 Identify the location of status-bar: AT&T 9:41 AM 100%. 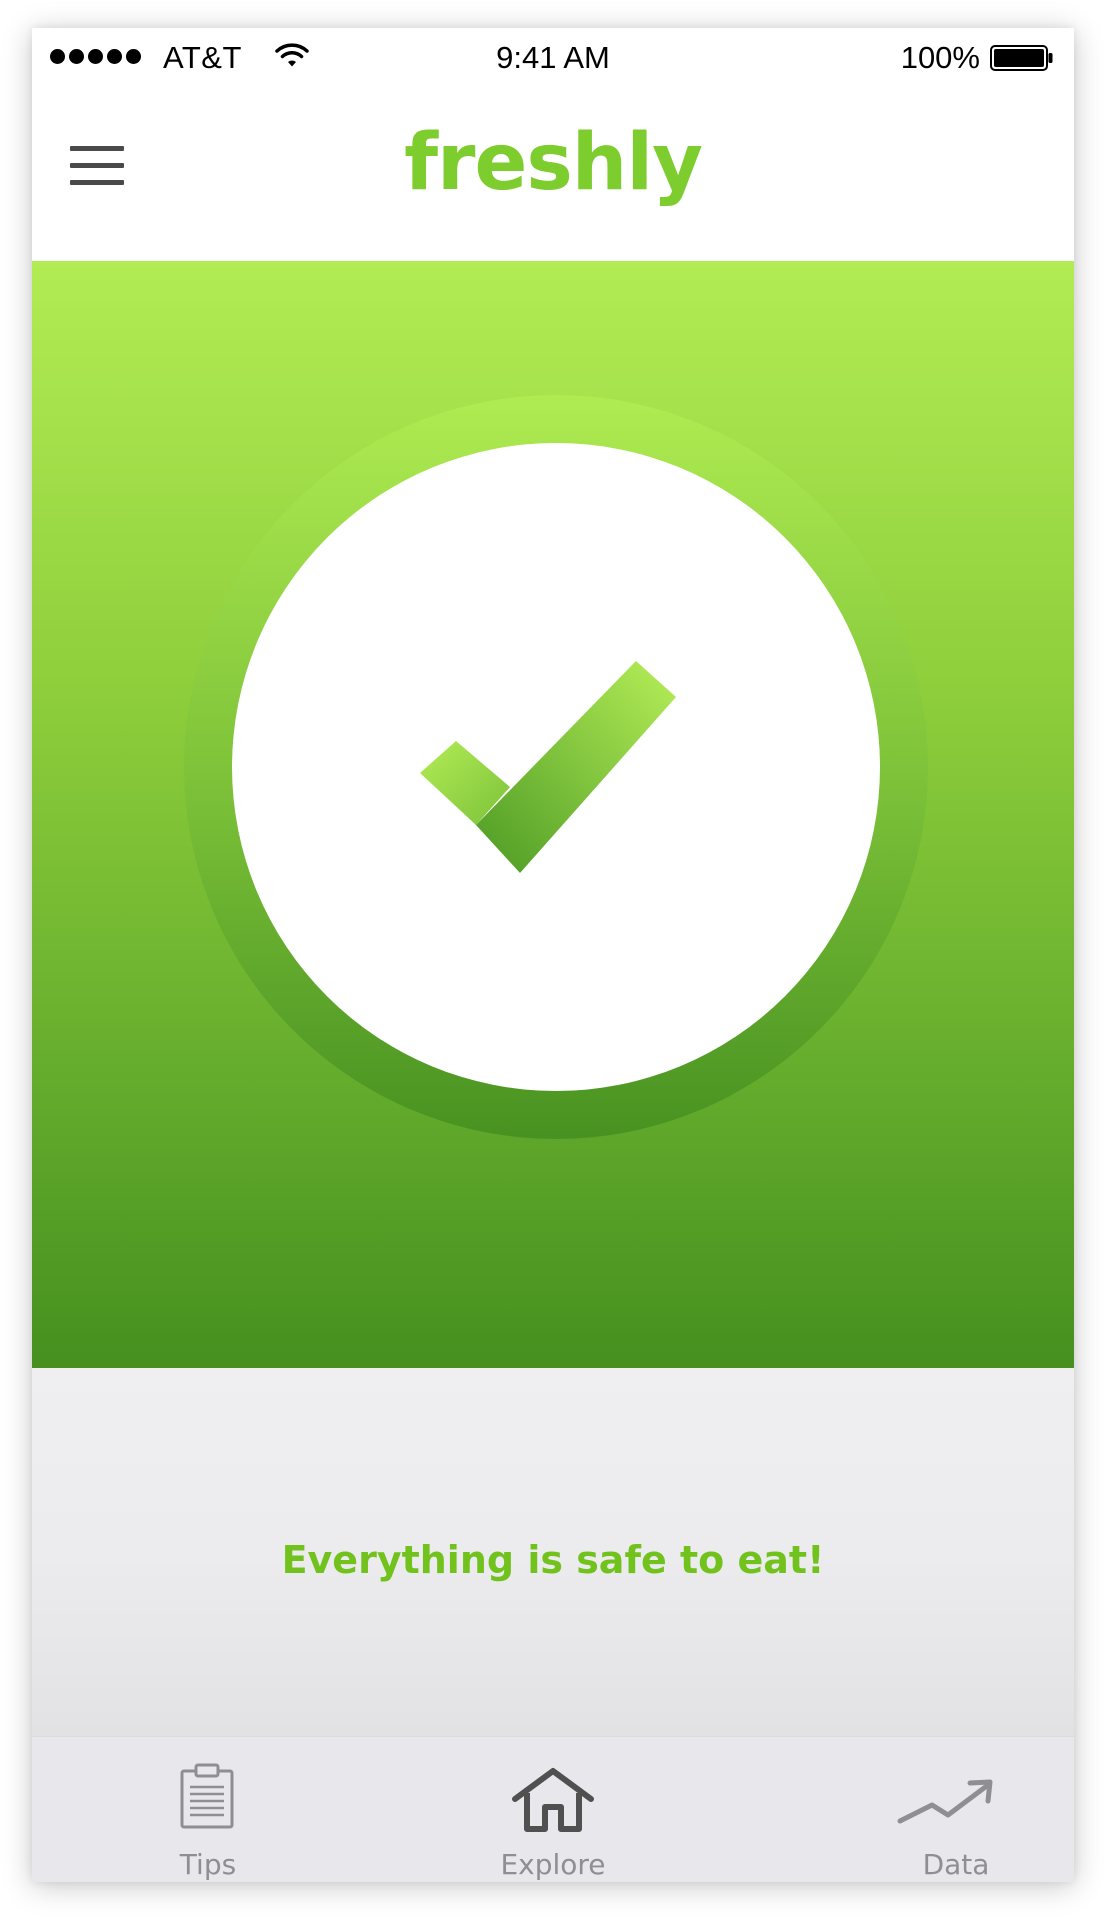
(553, 58).